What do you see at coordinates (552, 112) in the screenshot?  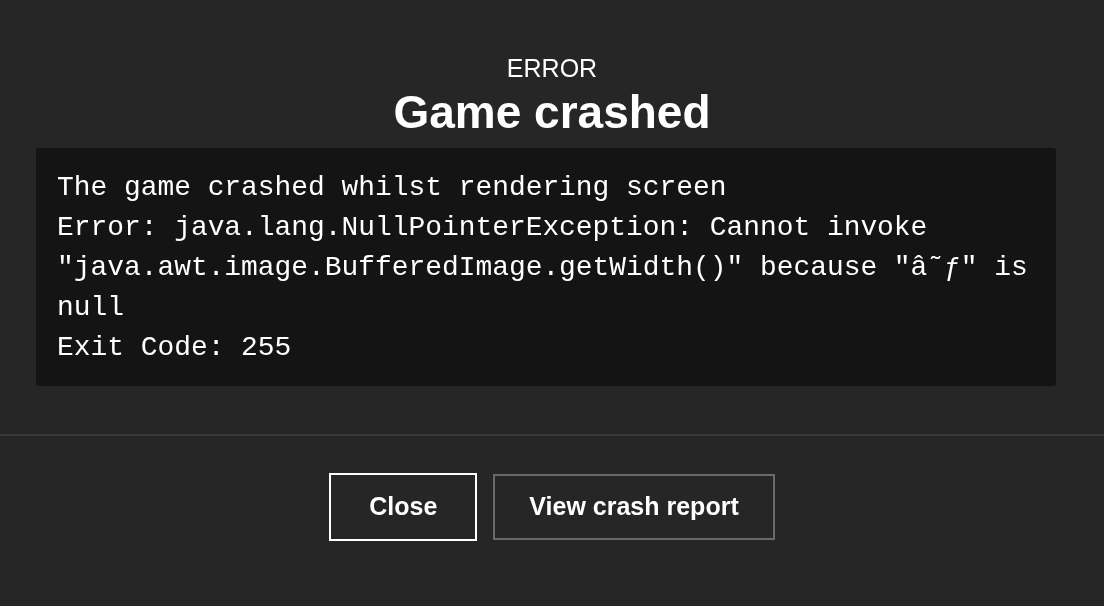 I see `dialog-title: Game crashed` at bounding box center [552, 112].